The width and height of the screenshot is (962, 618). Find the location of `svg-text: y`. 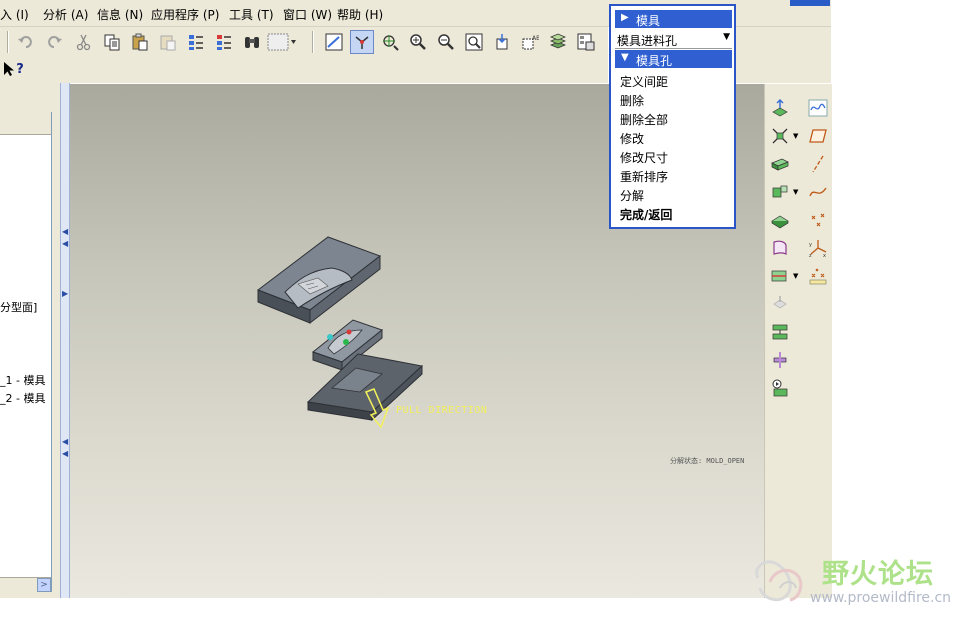

svg-text: y is located at coordinates (810, 245).